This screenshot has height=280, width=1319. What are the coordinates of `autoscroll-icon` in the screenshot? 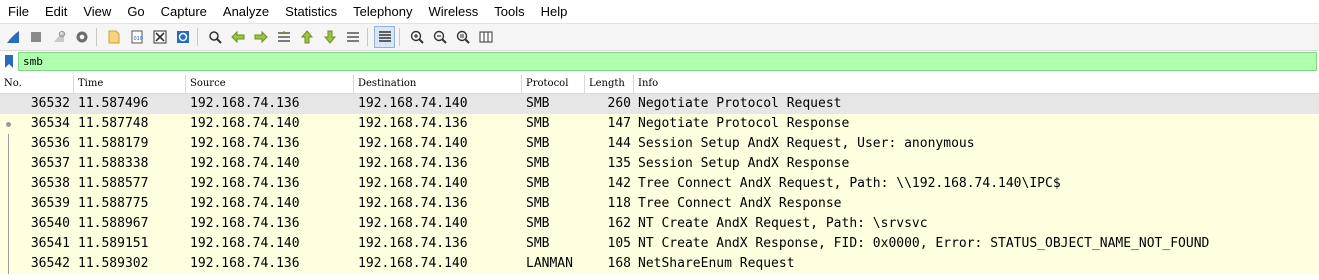 It's located at (352, 37).